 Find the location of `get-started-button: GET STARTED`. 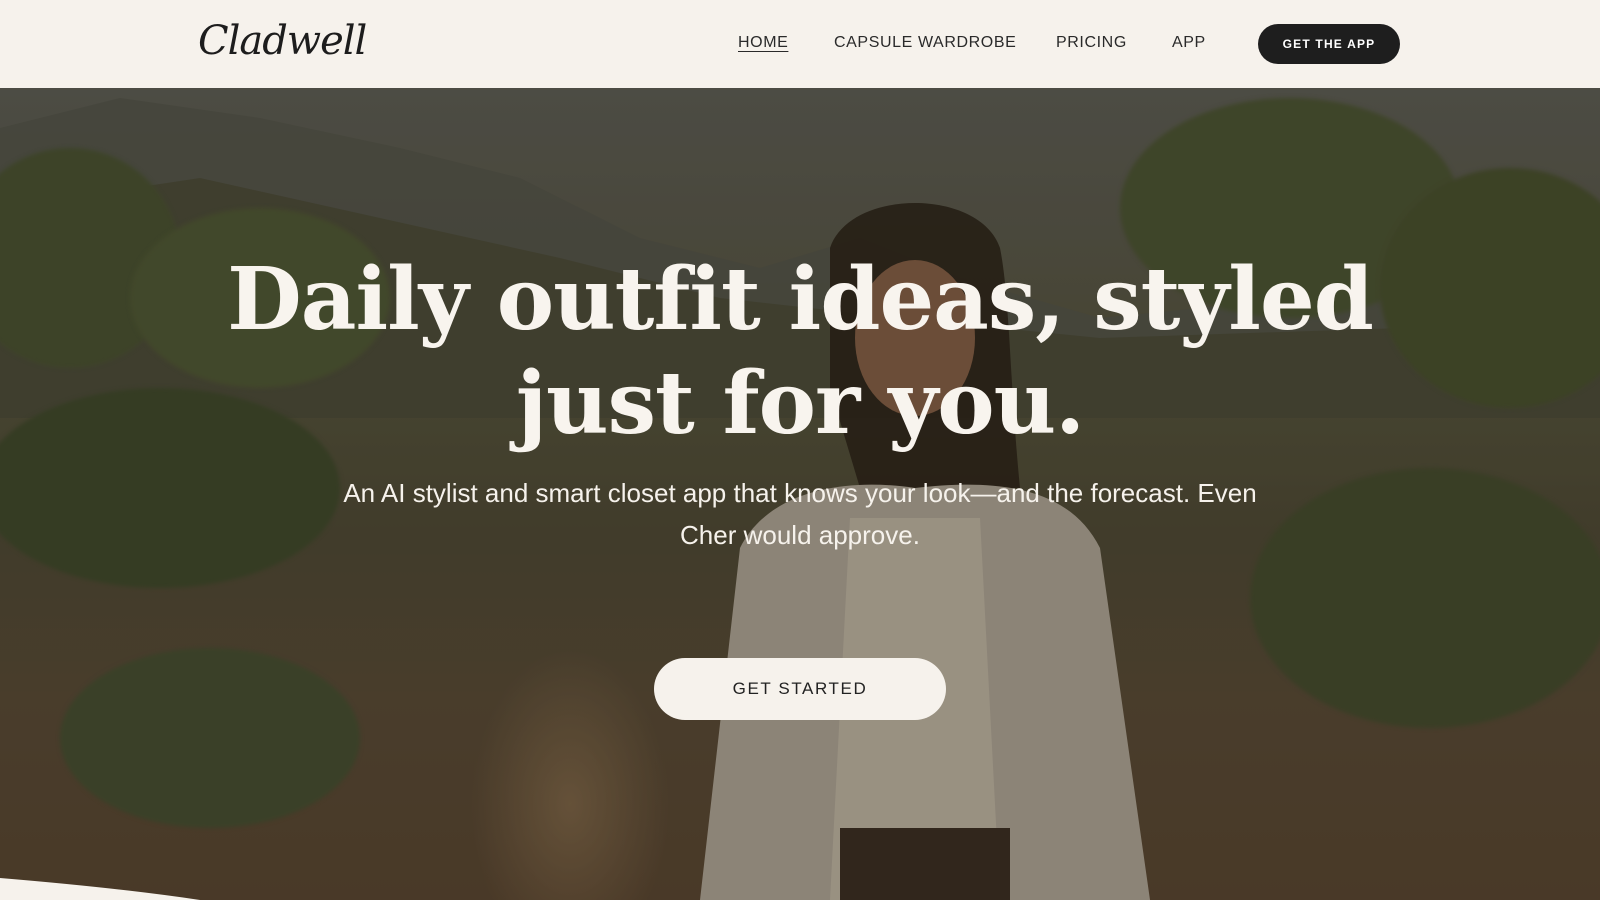

get-started-button: GET STARTED is located at coordinates (800, 689).